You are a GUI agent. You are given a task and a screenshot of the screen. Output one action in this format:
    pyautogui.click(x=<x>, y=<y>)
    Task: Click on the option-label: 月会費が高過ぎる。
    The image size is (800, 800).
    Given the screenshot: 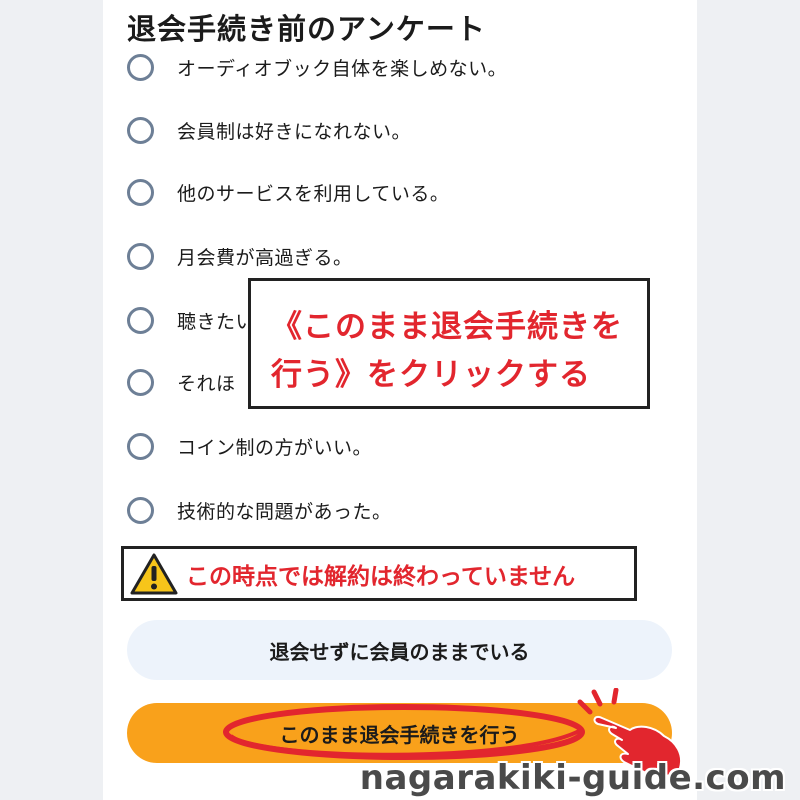 What is the action you would take?
    pyautogui.click(x=265, y=257)
    